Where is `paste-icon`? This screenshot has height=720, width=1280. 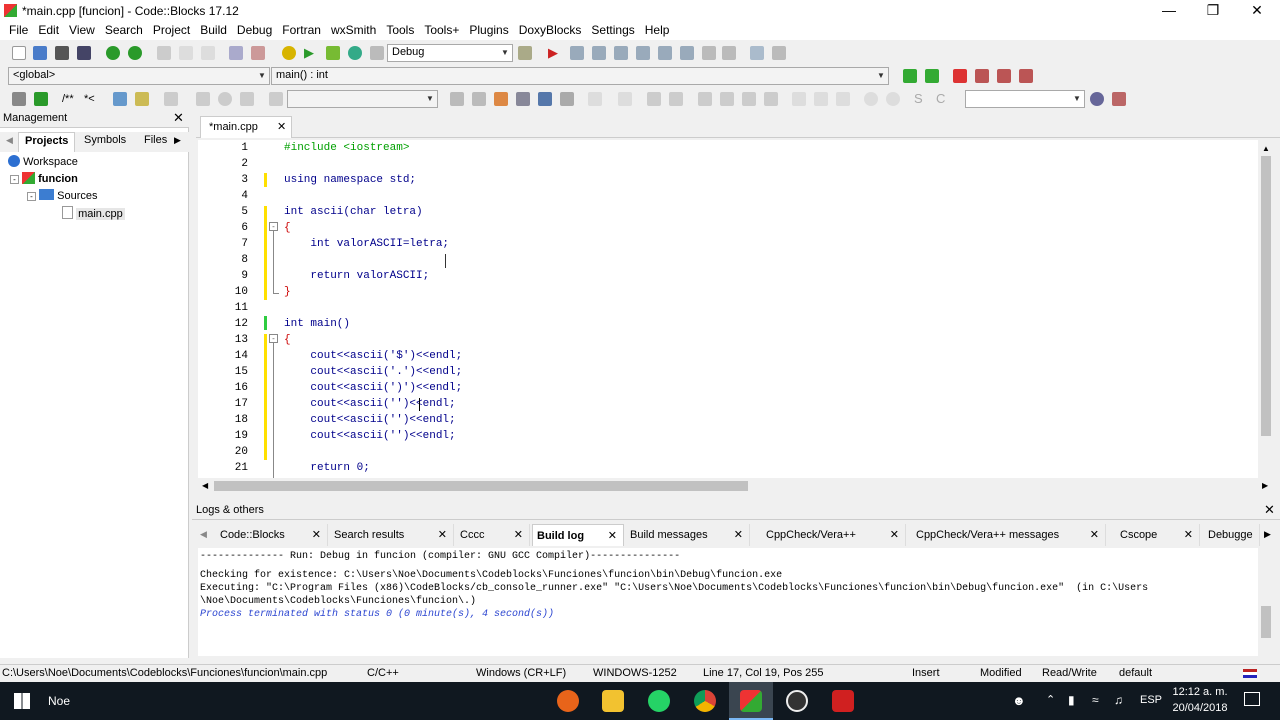
paste-icon is located at coordinates (208, 53).